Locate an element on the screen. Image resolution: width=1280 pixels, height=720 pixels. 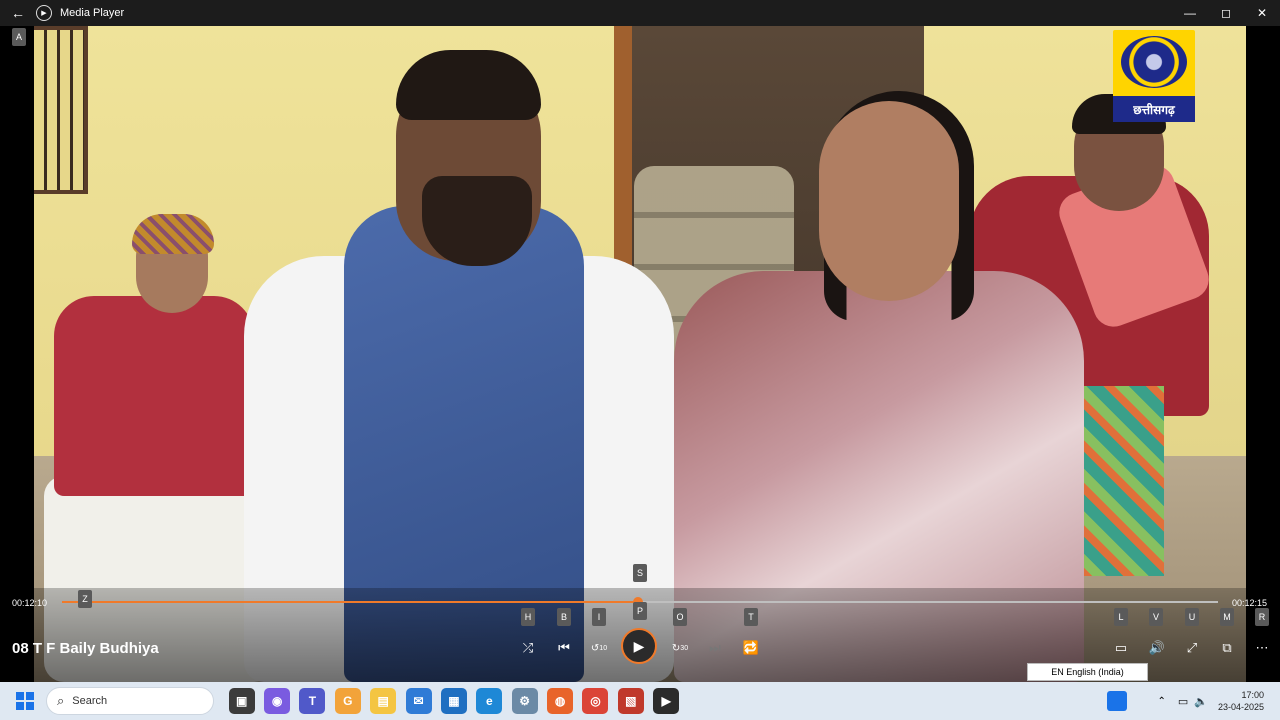
copilot-icon: ◉ is located at coordinates (277, 701).